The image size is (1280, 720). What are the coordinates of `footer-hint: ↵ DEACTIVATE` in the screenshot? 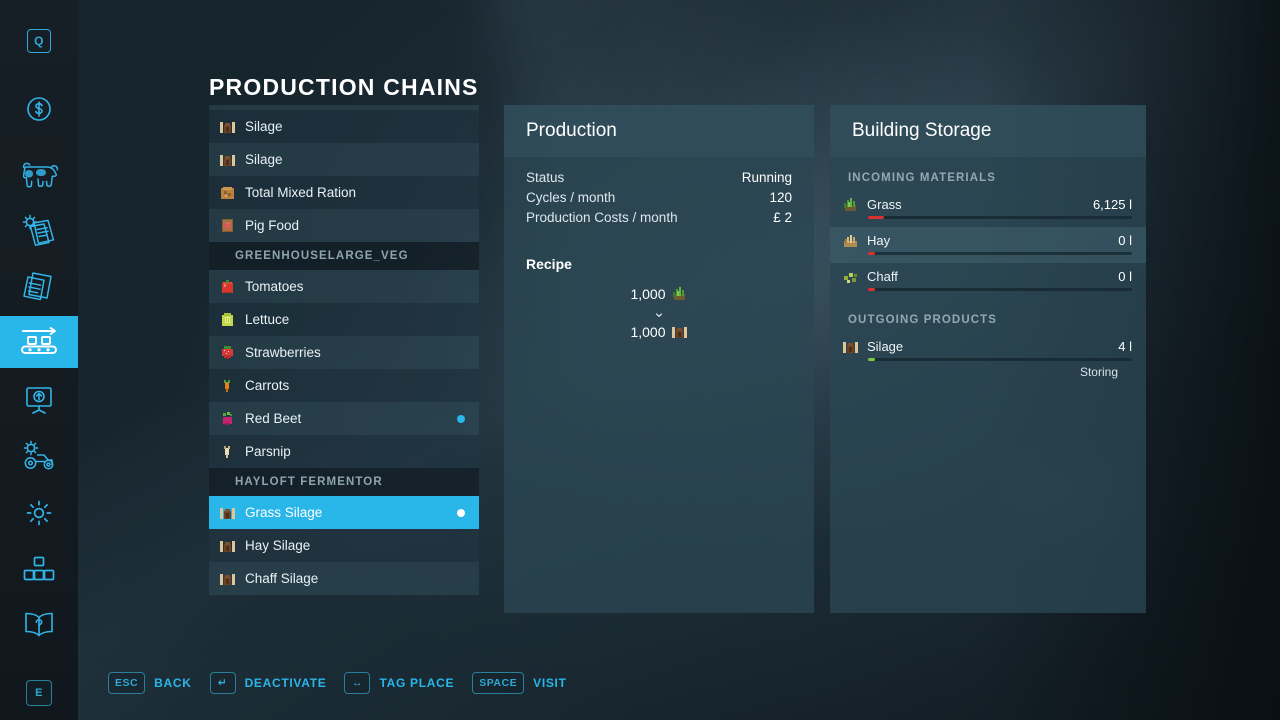 It's located at (268, 683).